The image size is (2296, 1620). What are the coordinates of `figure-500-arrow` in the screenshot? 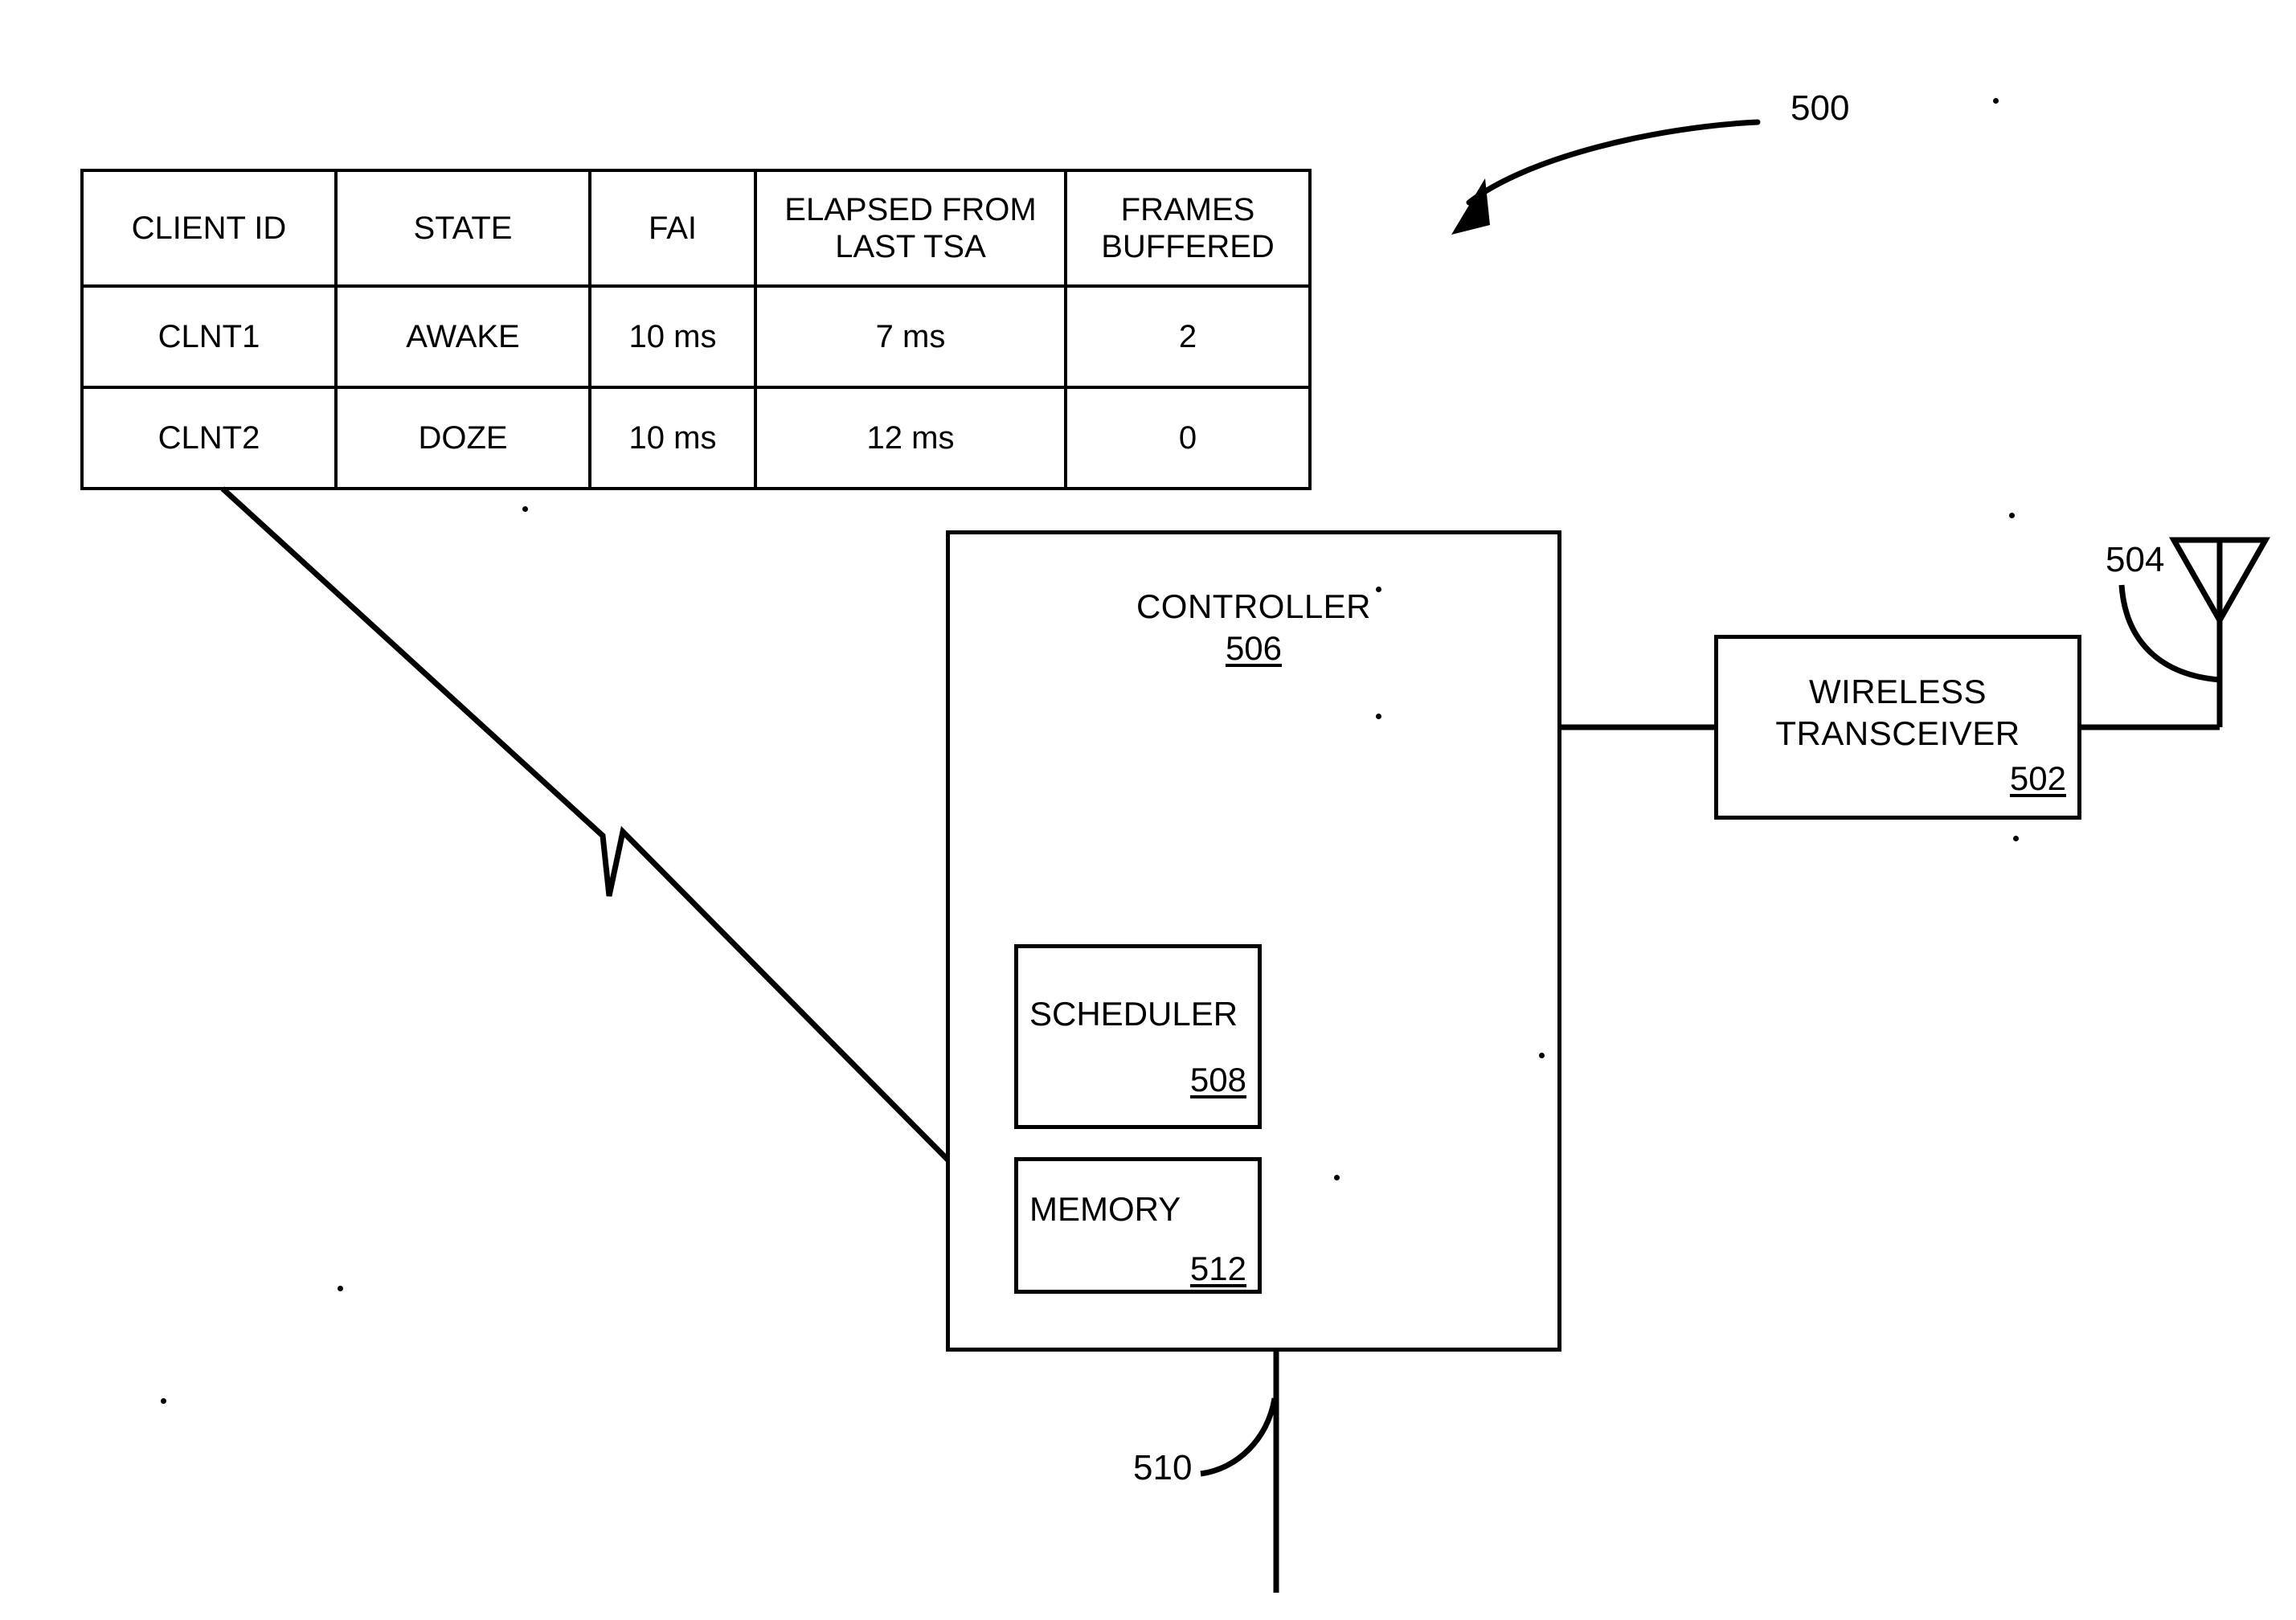 It's located at (1606, 177).